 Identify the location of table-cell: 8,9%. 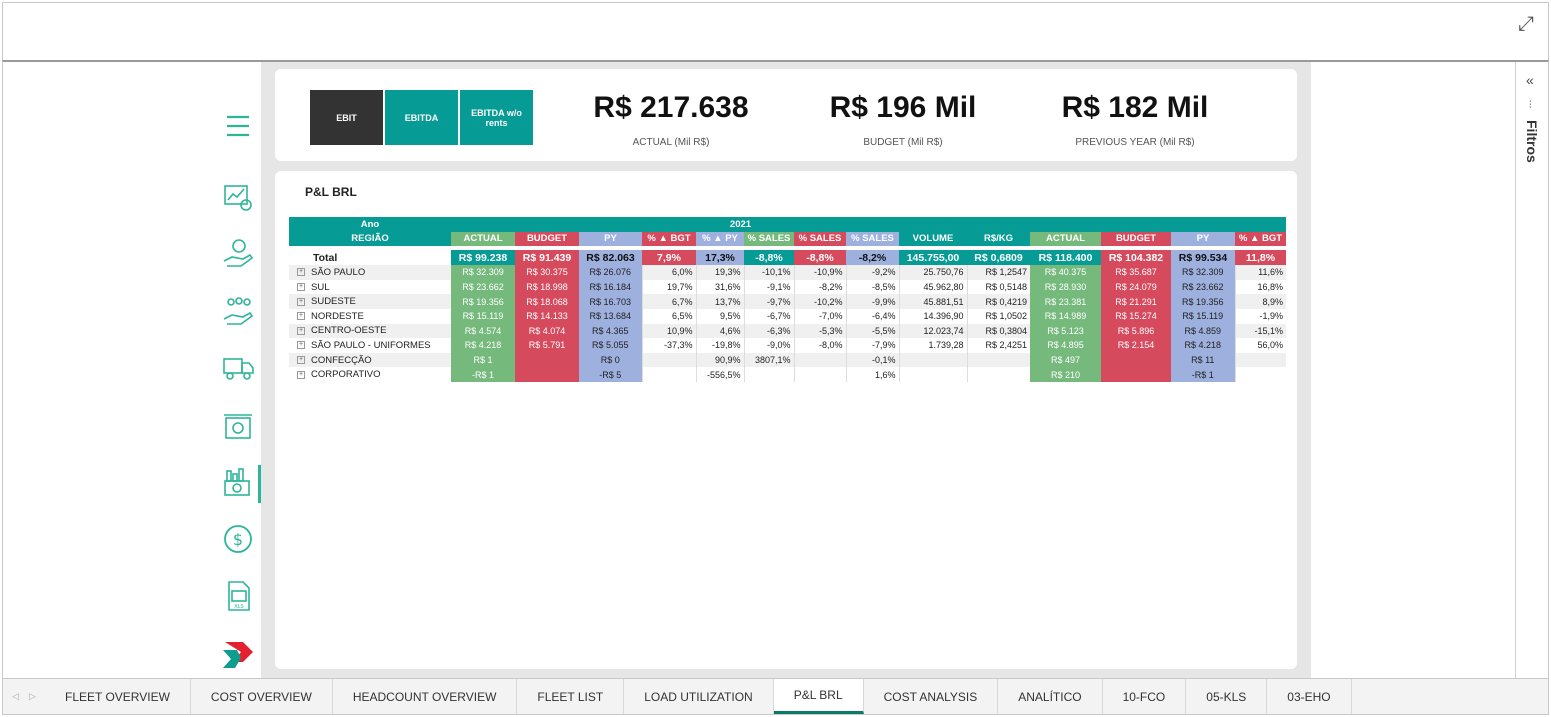
(1260, 301).